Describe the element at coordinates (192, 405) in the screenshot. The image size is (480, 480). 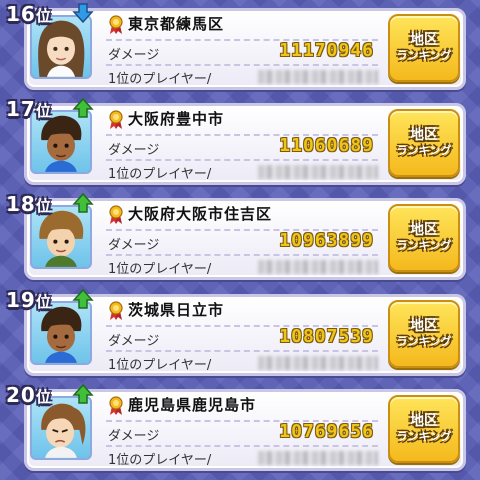
I see `region-name: 鹿児島県鹿児島市` at that location.